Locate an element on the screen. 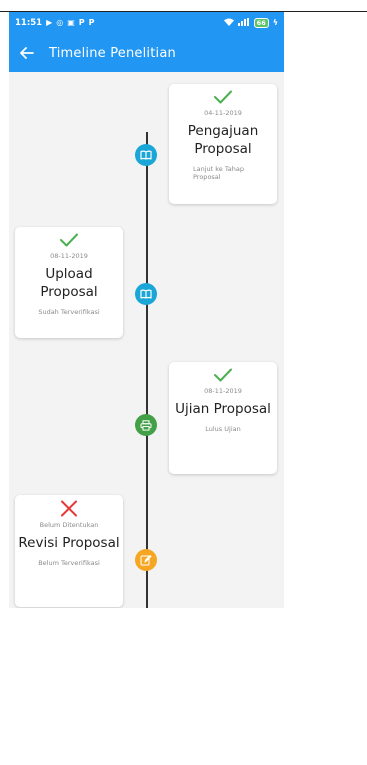  whatsapp-icon: ◎ is located at coordinates (60, 22).